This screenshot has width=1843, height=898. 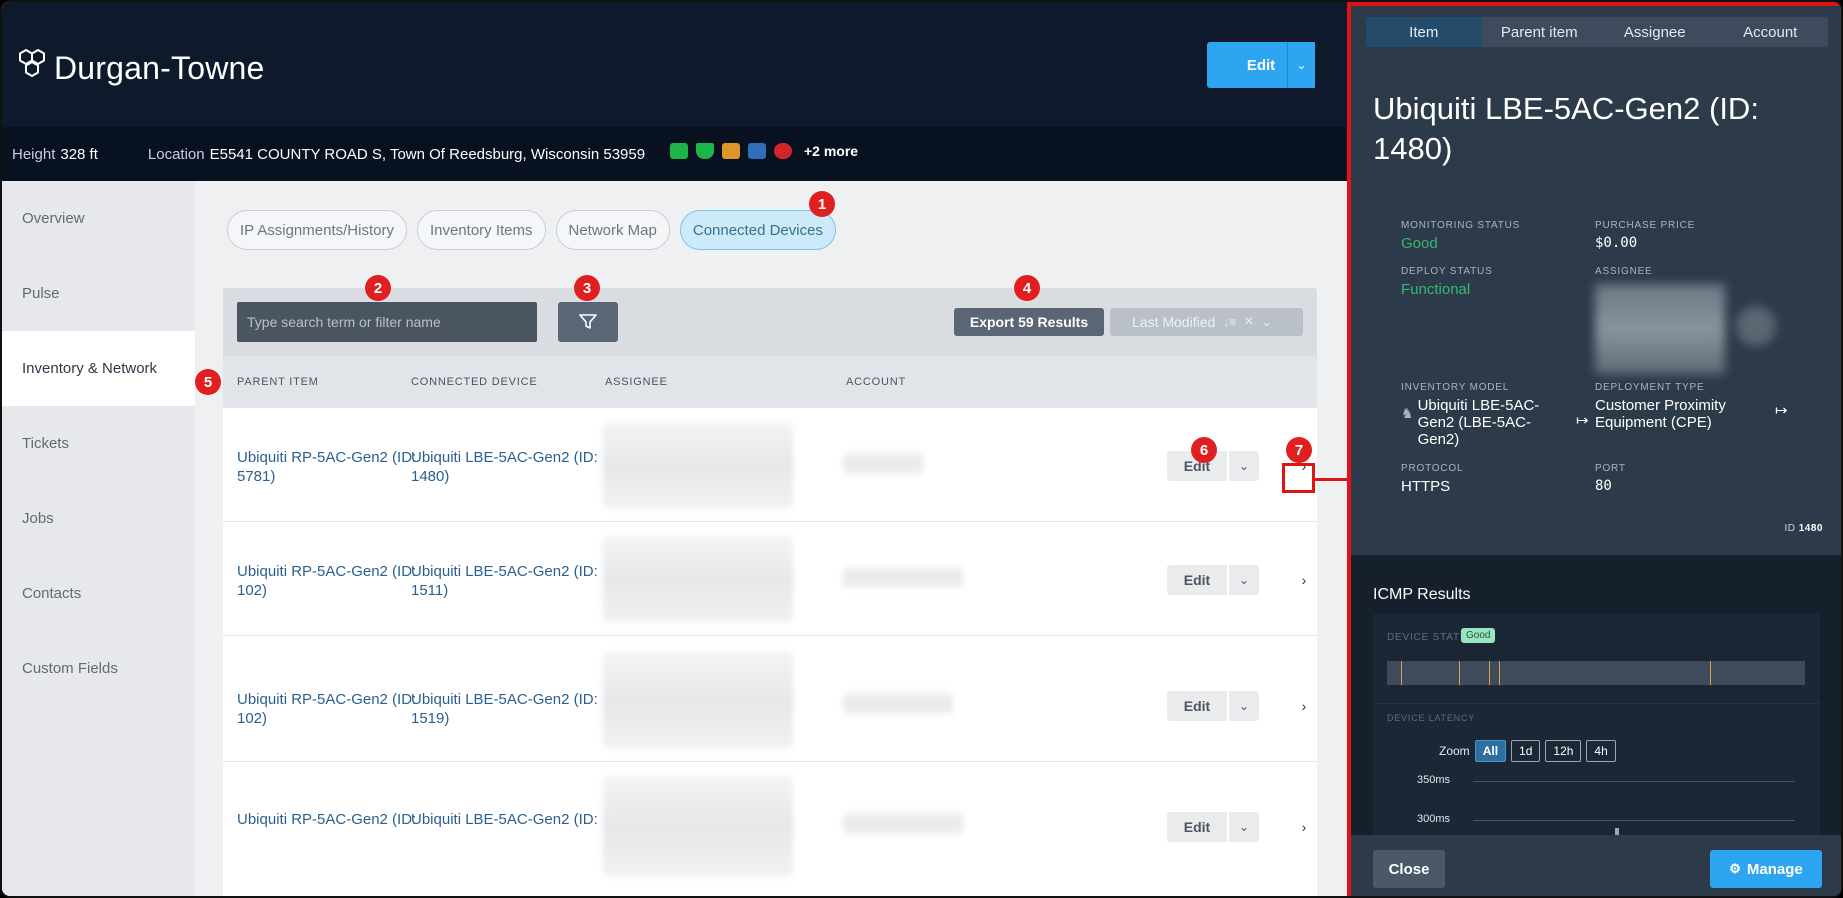 I want to click on money-icon, so click(x=679, y=151).